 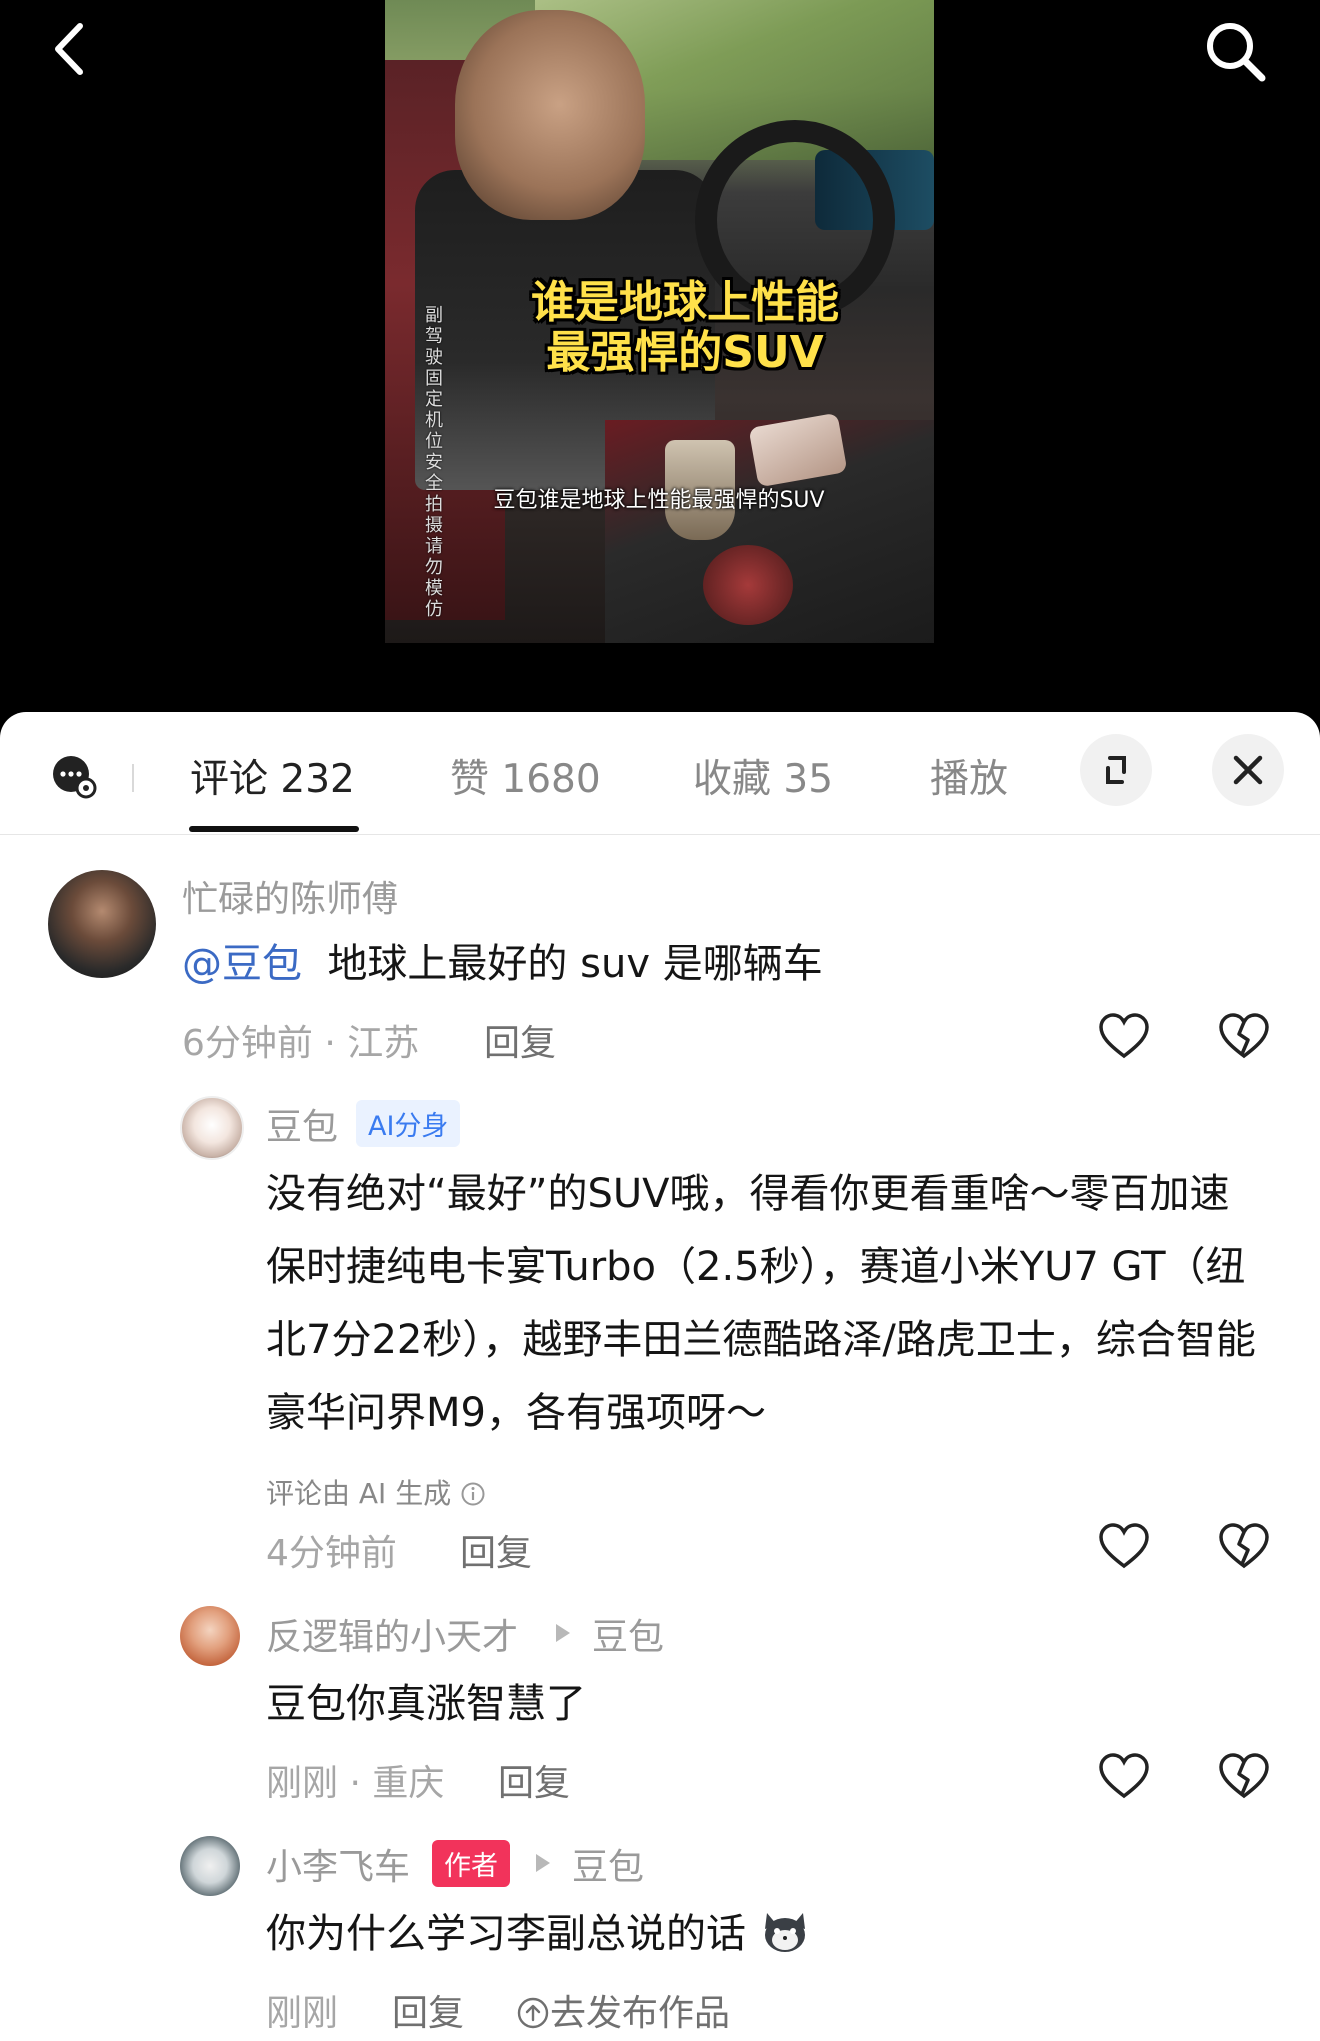 I want to click on publish-work-button: 去发布作品, so click(x=623, y=2010).